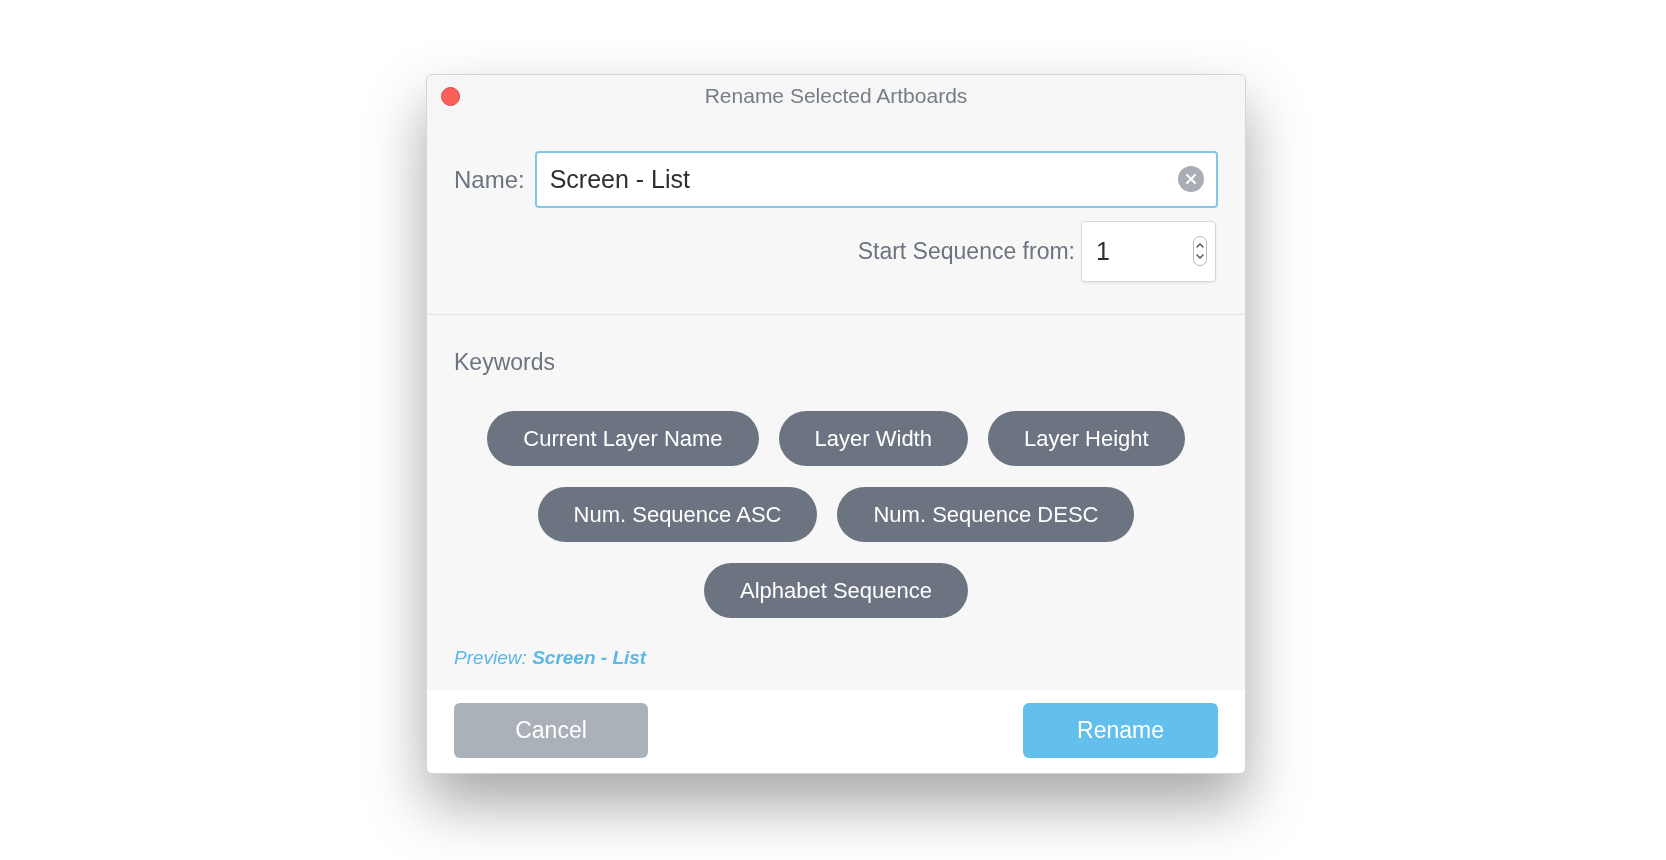  I want to click on start-sequence-field: 1, so click(1148, 251).